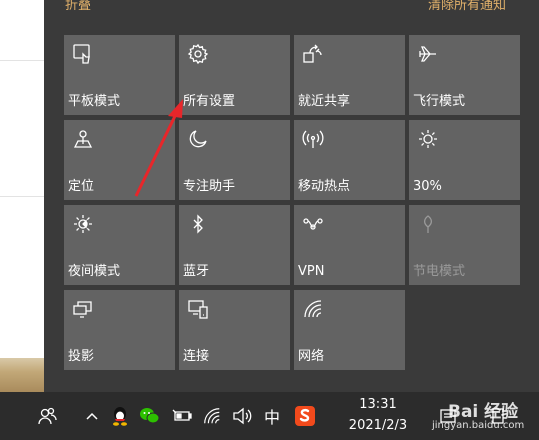  What do you see at coordinates (209, 101) in the screenshot?
I see `tile-label: 所有设置` at bounding box center [209, 101].